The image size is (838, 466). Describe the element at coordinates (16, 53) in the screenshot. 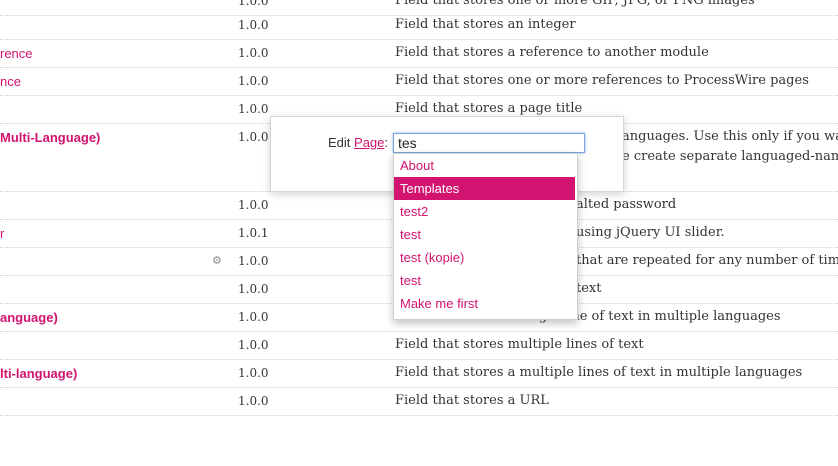

I see `field-name: rence` at that location.